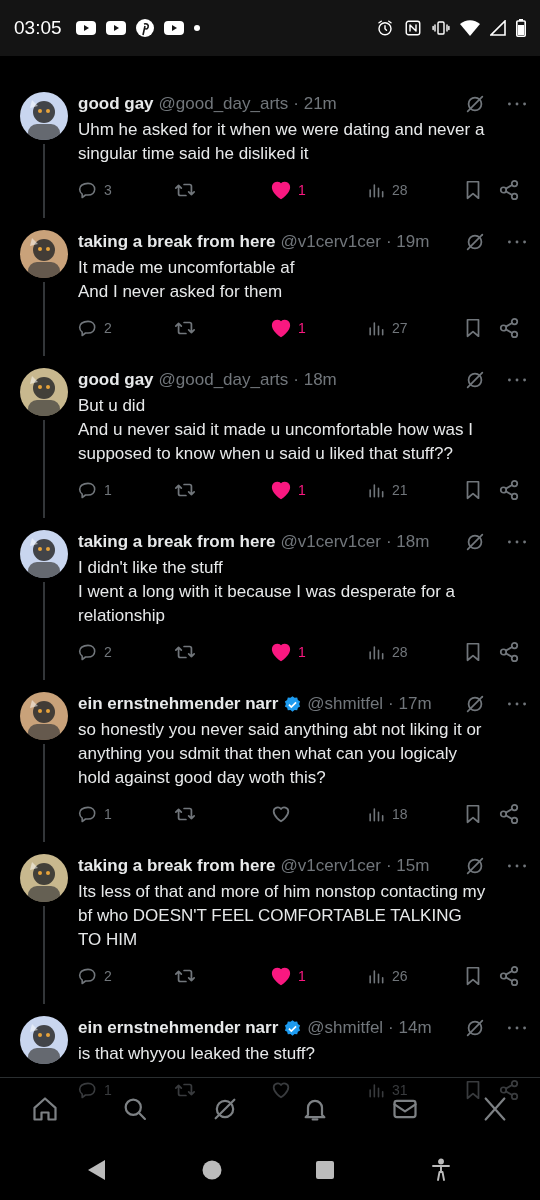  I want to click on post-text: I didn't like the stuff, so click(151, 568).